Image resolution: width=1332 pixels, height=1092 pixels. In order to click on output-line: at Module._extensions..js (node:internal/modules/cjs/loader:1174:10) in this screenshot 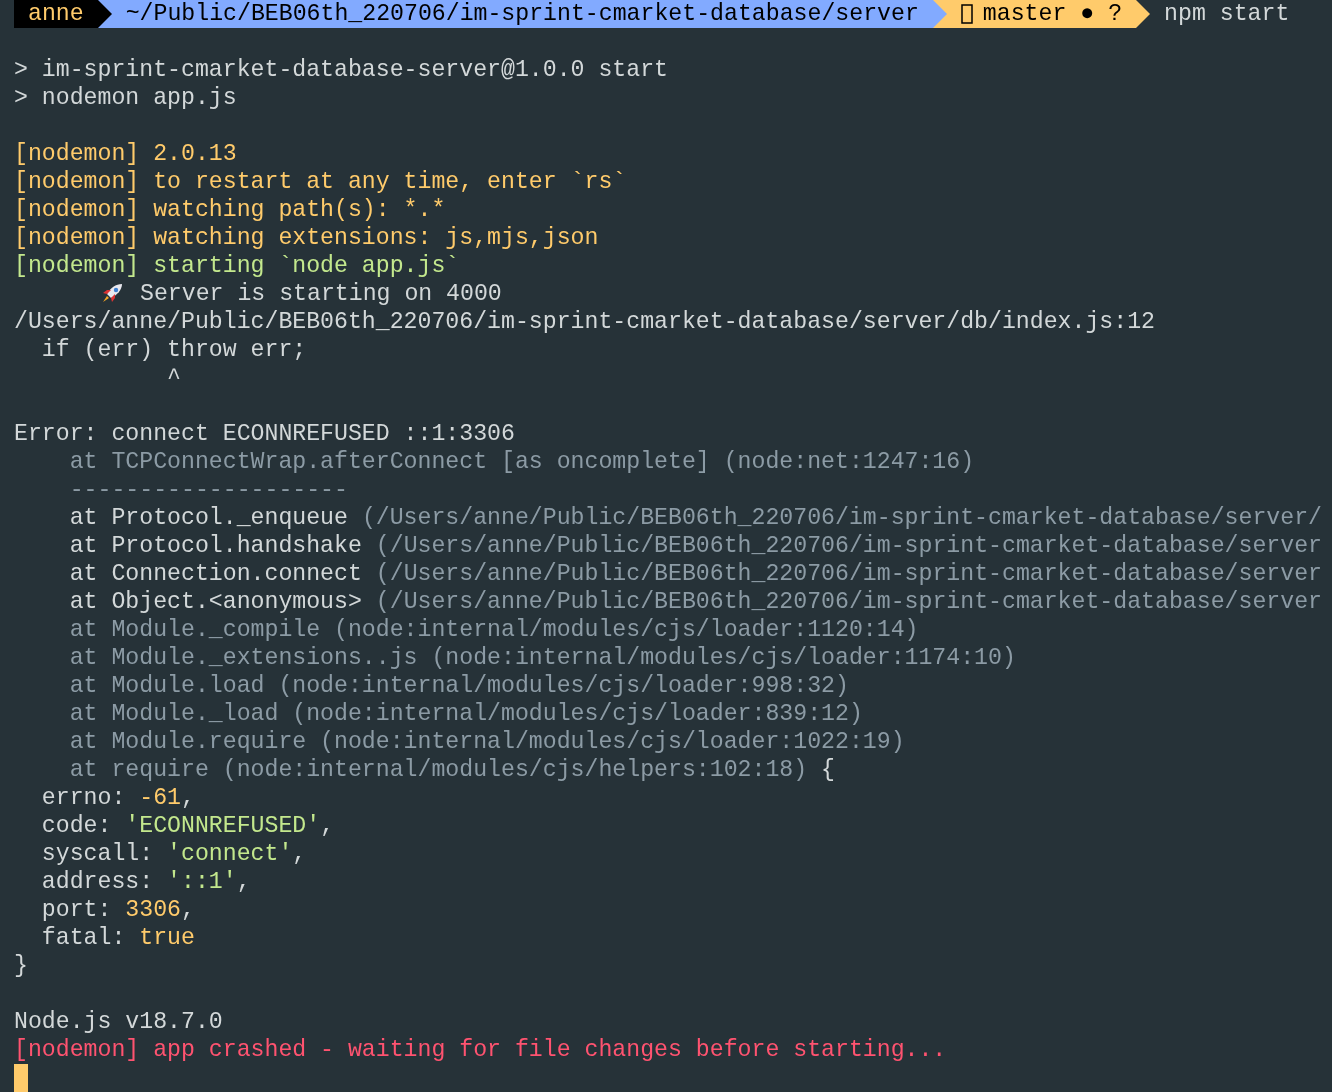, I will do `click(542, 658)`.